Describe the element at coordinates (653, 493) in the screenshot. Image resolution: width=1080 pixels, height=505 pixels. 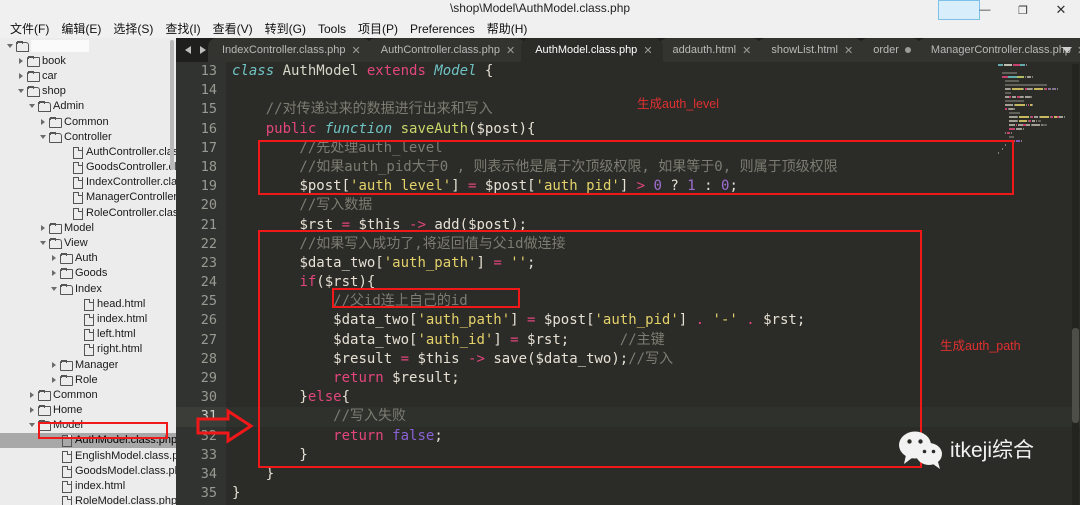
I see `code-line: }` at that location.